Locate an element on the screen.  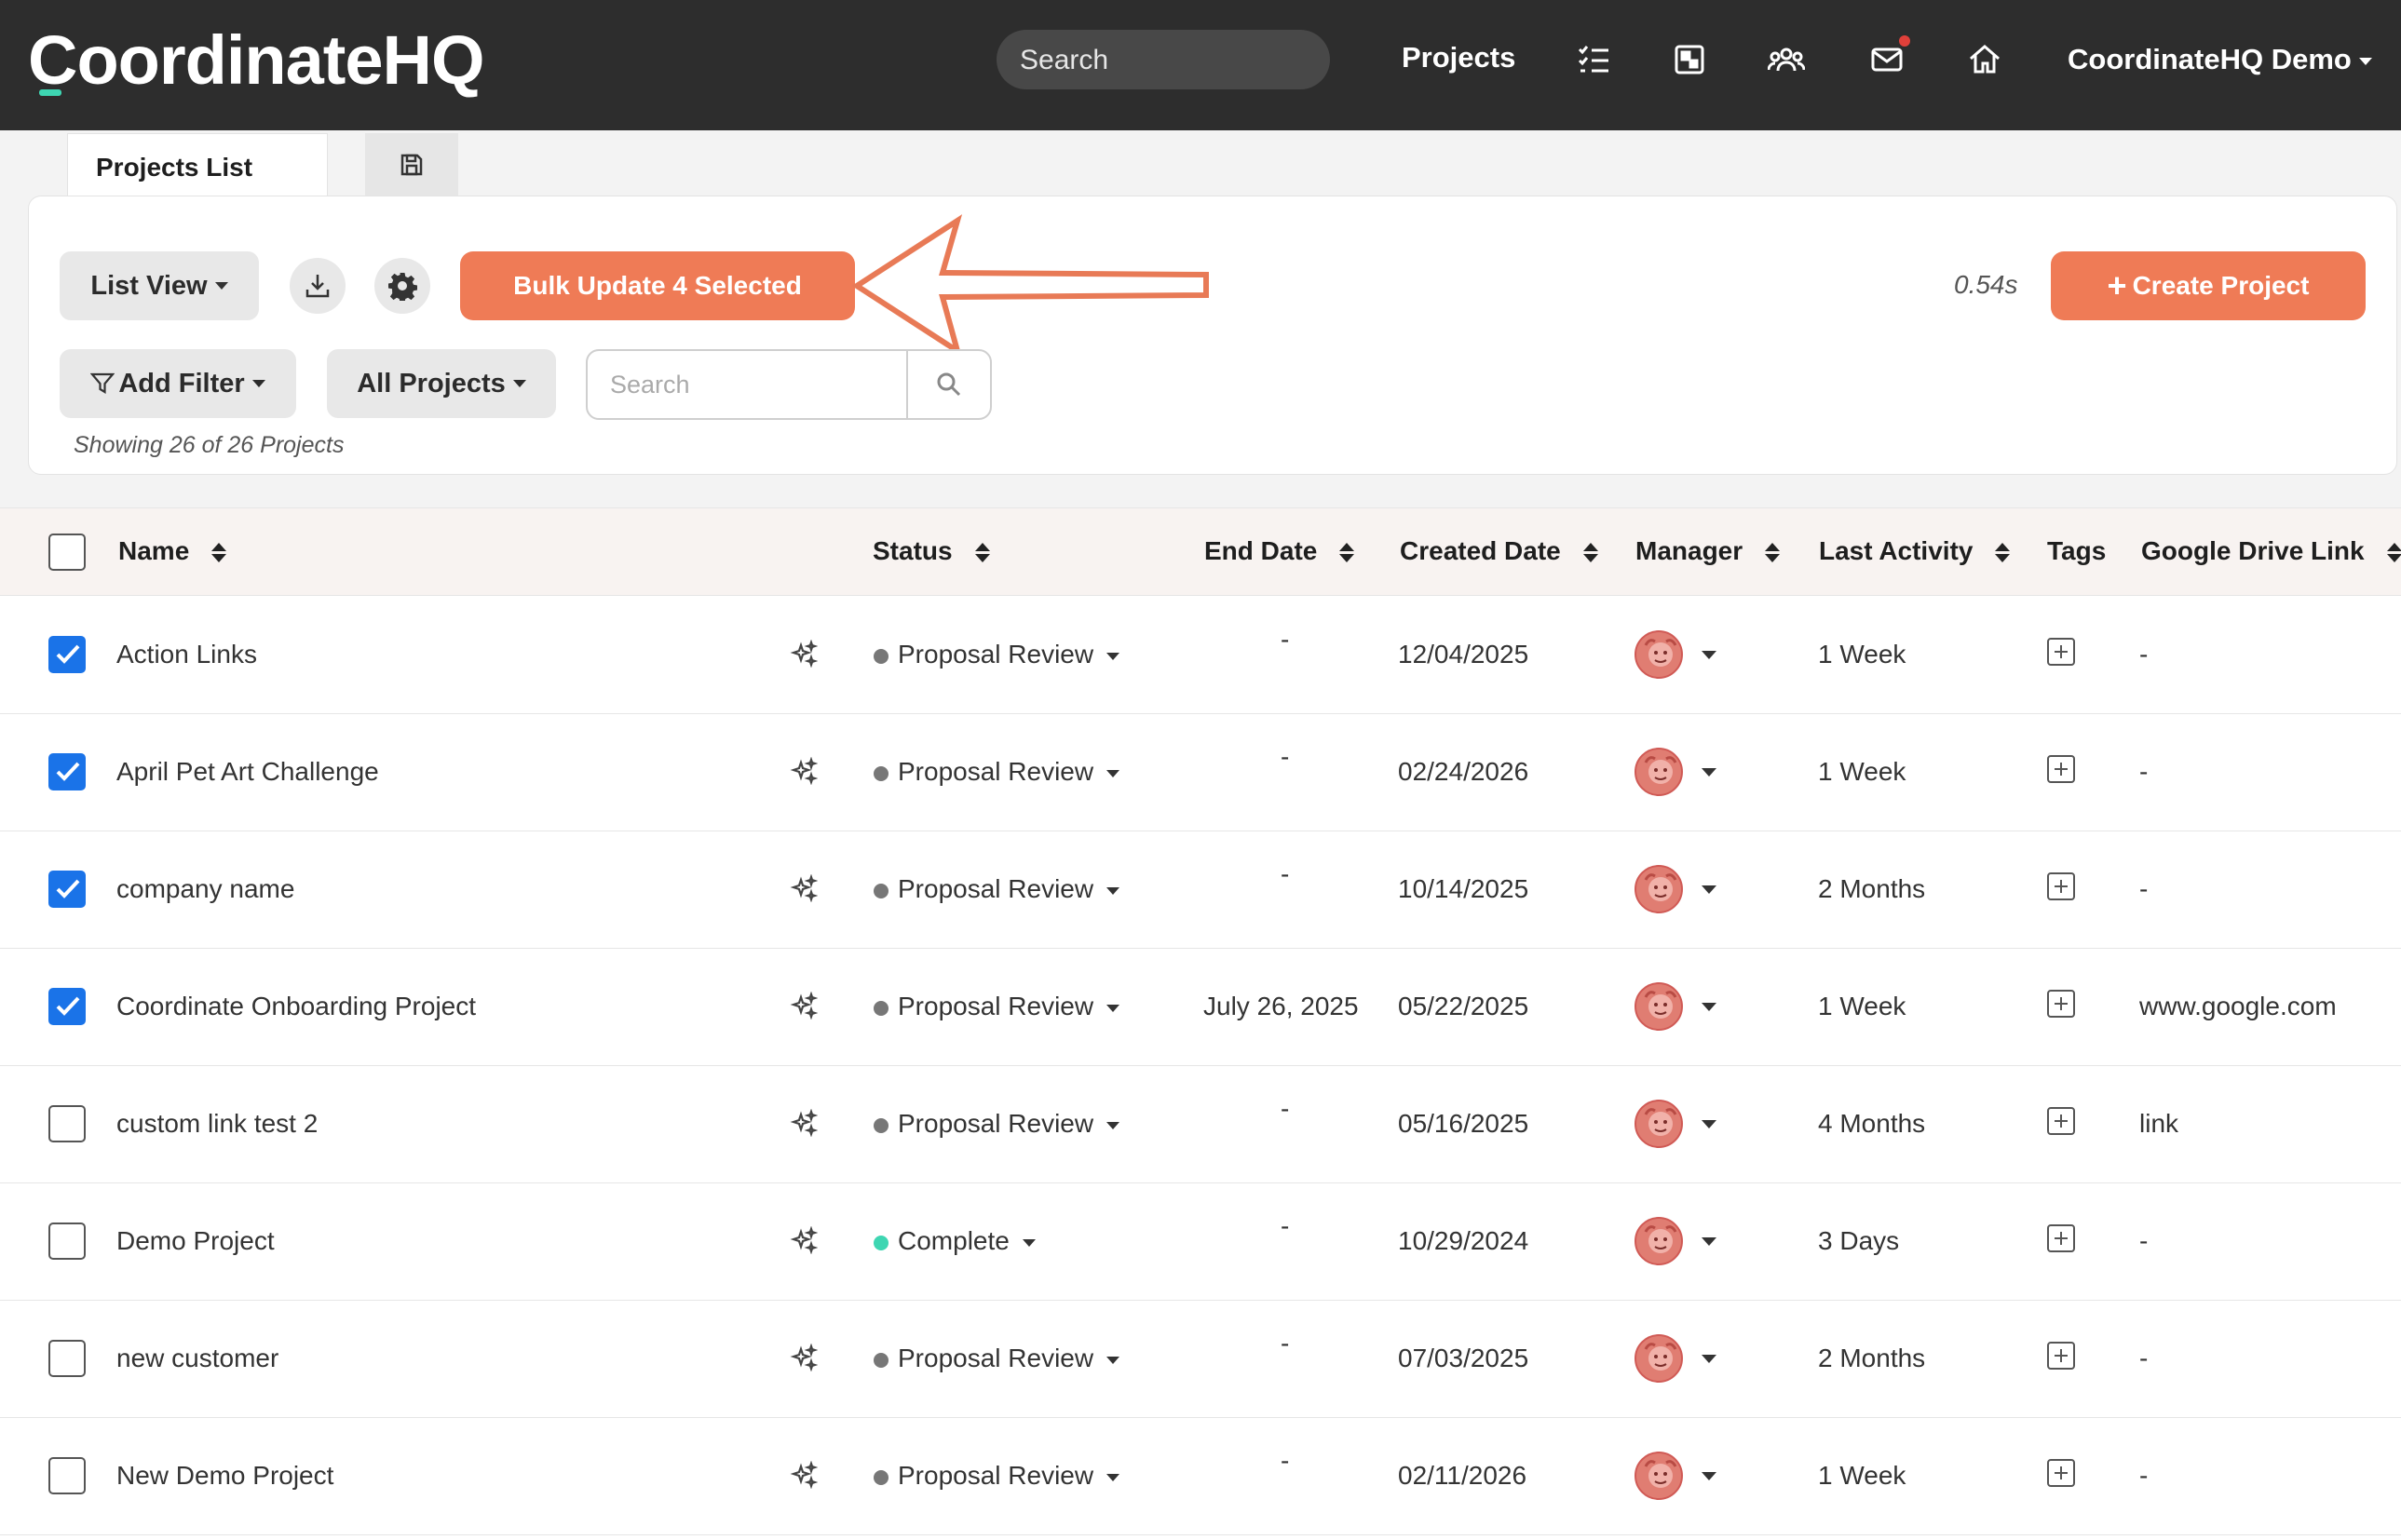
app-logo: CoordinateHQ is located at coordinates (256, 60).